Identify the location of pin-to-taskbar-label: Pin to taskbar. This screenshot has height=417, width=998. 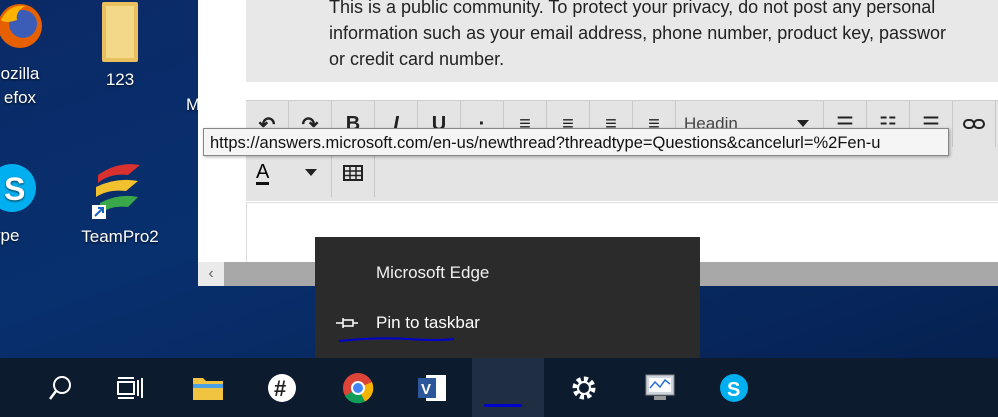
(428, 322).